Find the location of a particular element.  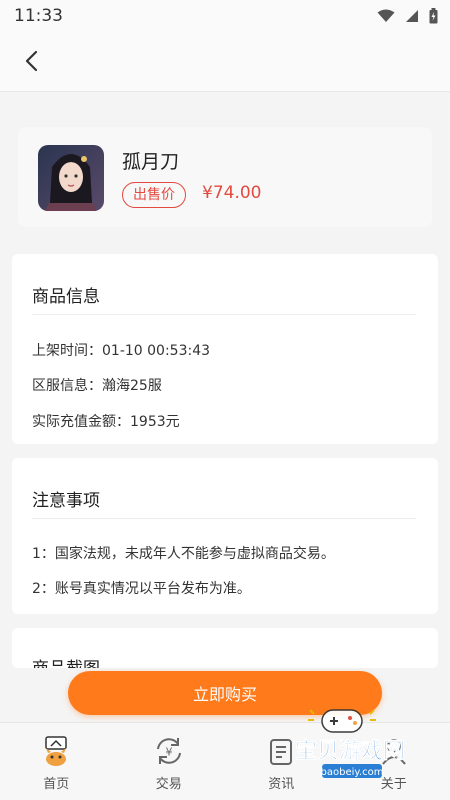

status-bar: 11:33 is located at coordinates (225, 16).